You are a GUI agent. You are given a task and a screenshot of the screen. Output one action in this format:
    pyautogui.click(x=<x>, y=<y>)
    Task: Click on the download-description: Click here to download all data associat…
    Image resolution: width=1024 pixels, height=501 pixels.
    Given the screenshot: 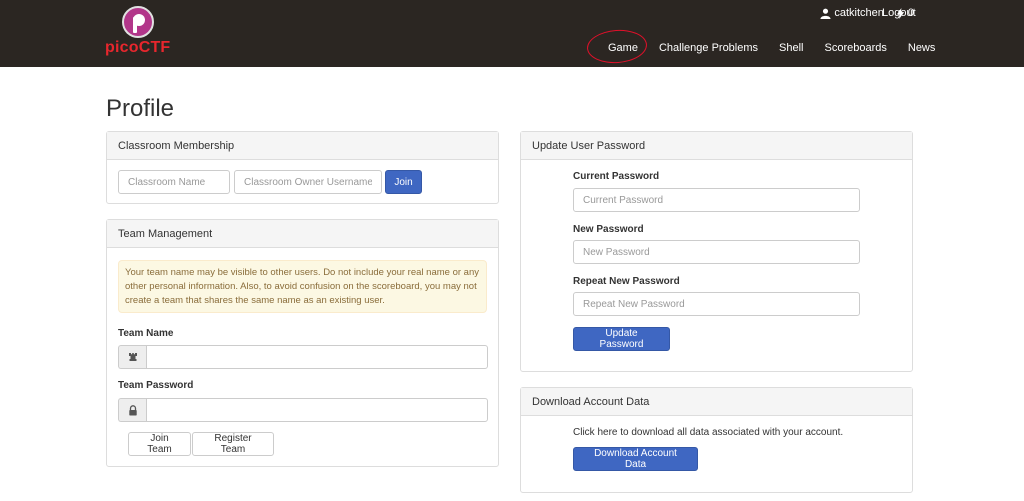 What is the action you would take?
    pyautogui.click(x=708, y=432)
    